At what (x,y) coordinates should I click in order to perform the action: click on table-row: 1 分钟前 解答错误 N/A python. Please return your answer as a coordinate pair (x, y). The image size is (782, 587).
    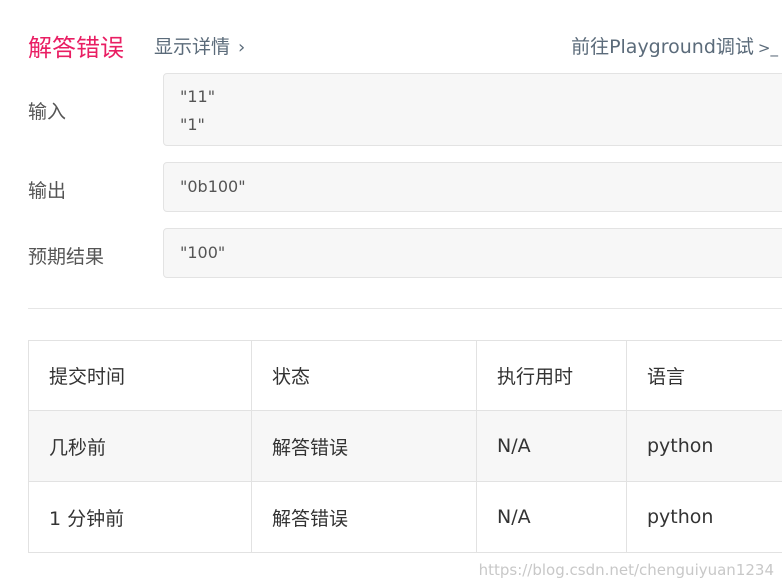
    Looking at the image, I should click on (405, 517).